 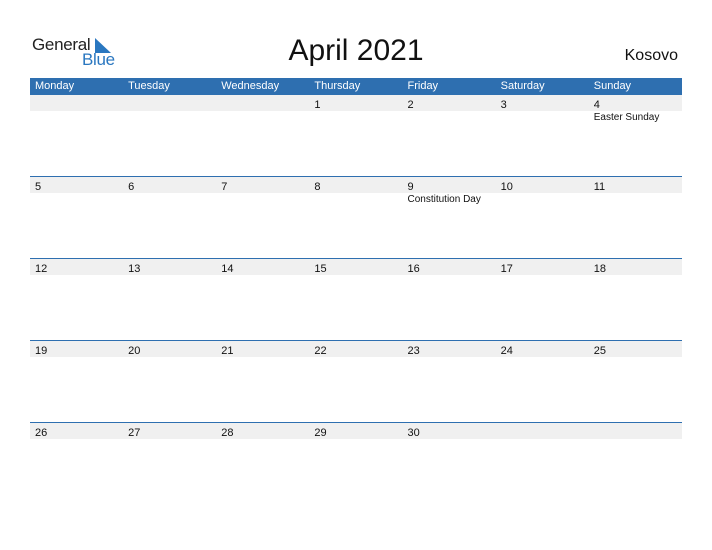 I want to click on weekday-thursday: Thursday, so click(x=337, y=86).